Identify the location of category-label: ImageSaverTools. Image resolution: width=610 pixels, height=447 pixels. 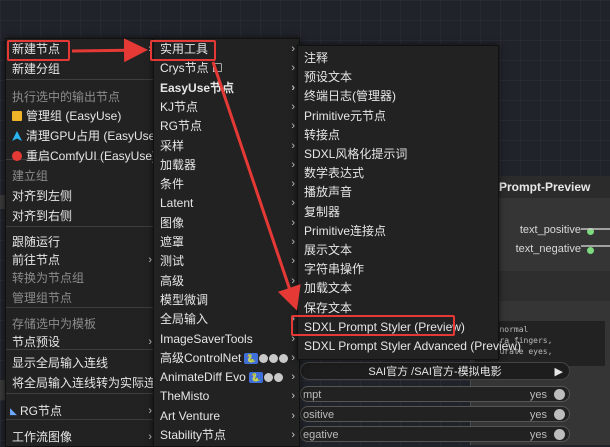
(206, 338).